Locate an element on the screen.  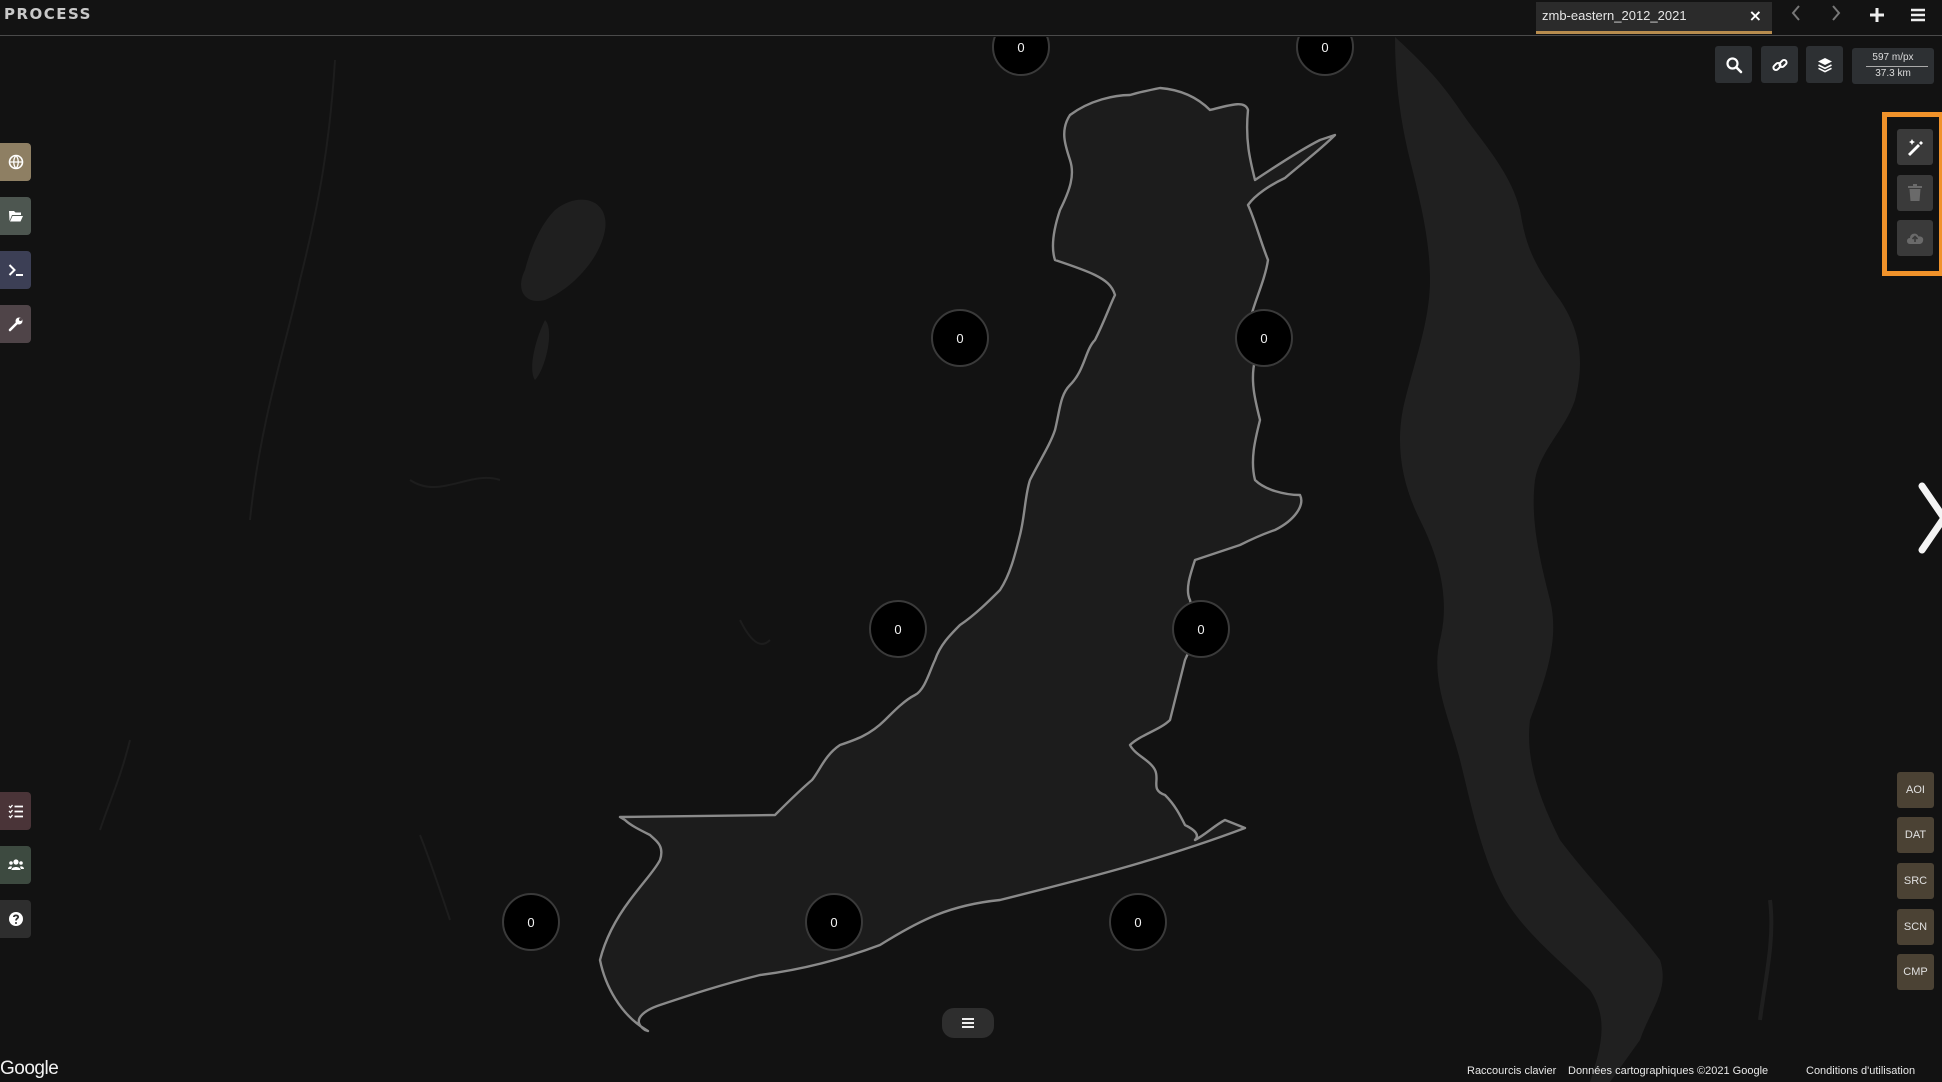
draw-polygon-button is located at coordinates (1915, 147).